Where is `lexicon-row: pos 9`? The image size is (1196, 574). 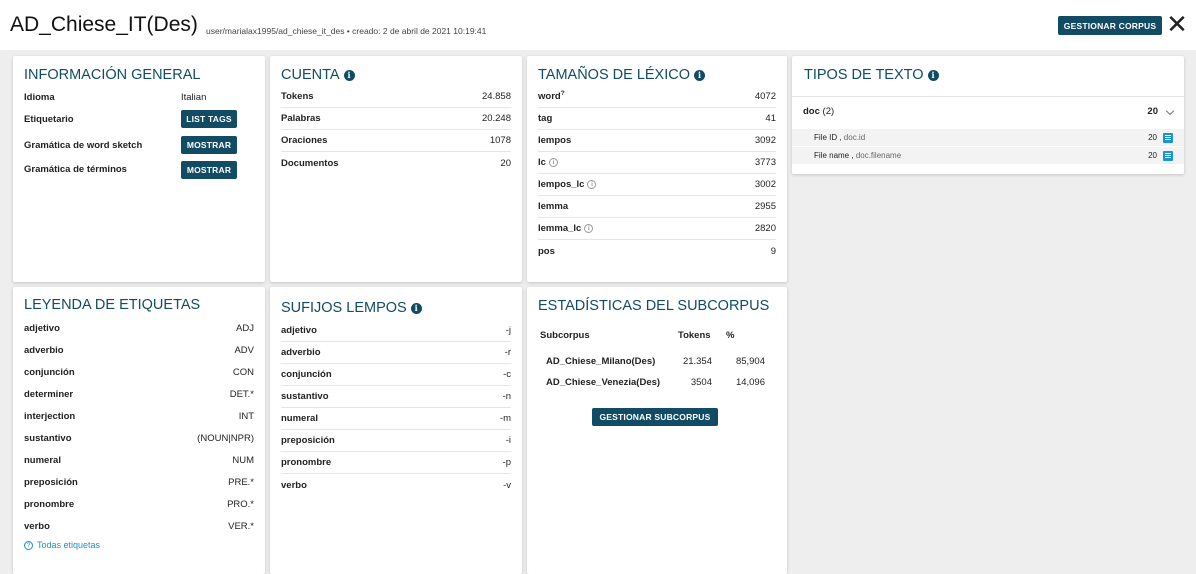
lexicon-row: pos 9 is located at coordinates (657, 251).